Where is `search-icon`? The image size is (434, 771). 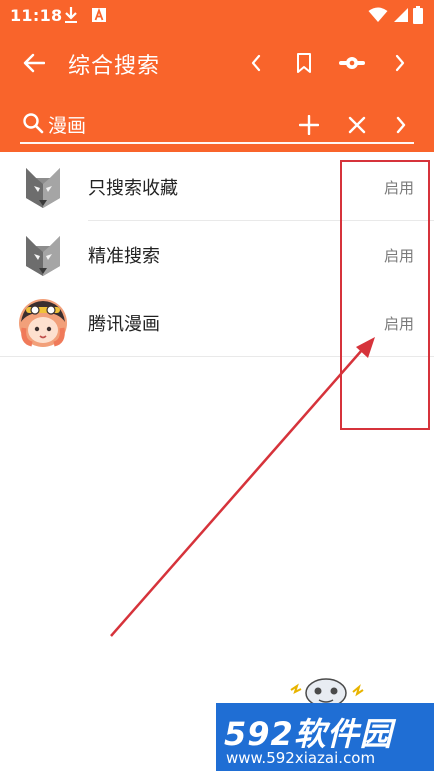 search-icon is located at coordinates (33, 123).